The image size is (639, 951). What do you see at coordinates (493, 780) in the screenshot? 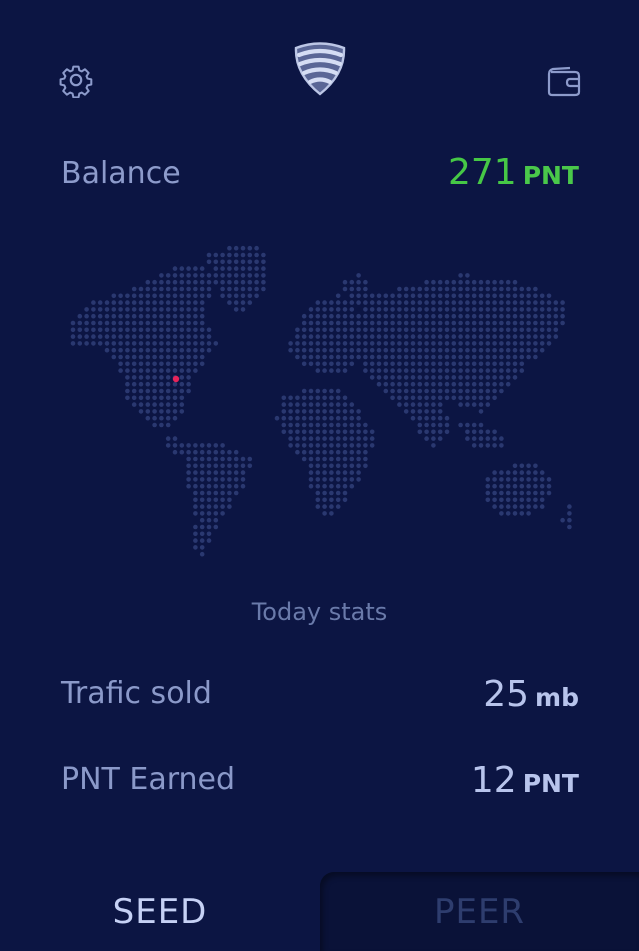
I see `pnt-earned-number: 12` at bounding box center [493, 780].